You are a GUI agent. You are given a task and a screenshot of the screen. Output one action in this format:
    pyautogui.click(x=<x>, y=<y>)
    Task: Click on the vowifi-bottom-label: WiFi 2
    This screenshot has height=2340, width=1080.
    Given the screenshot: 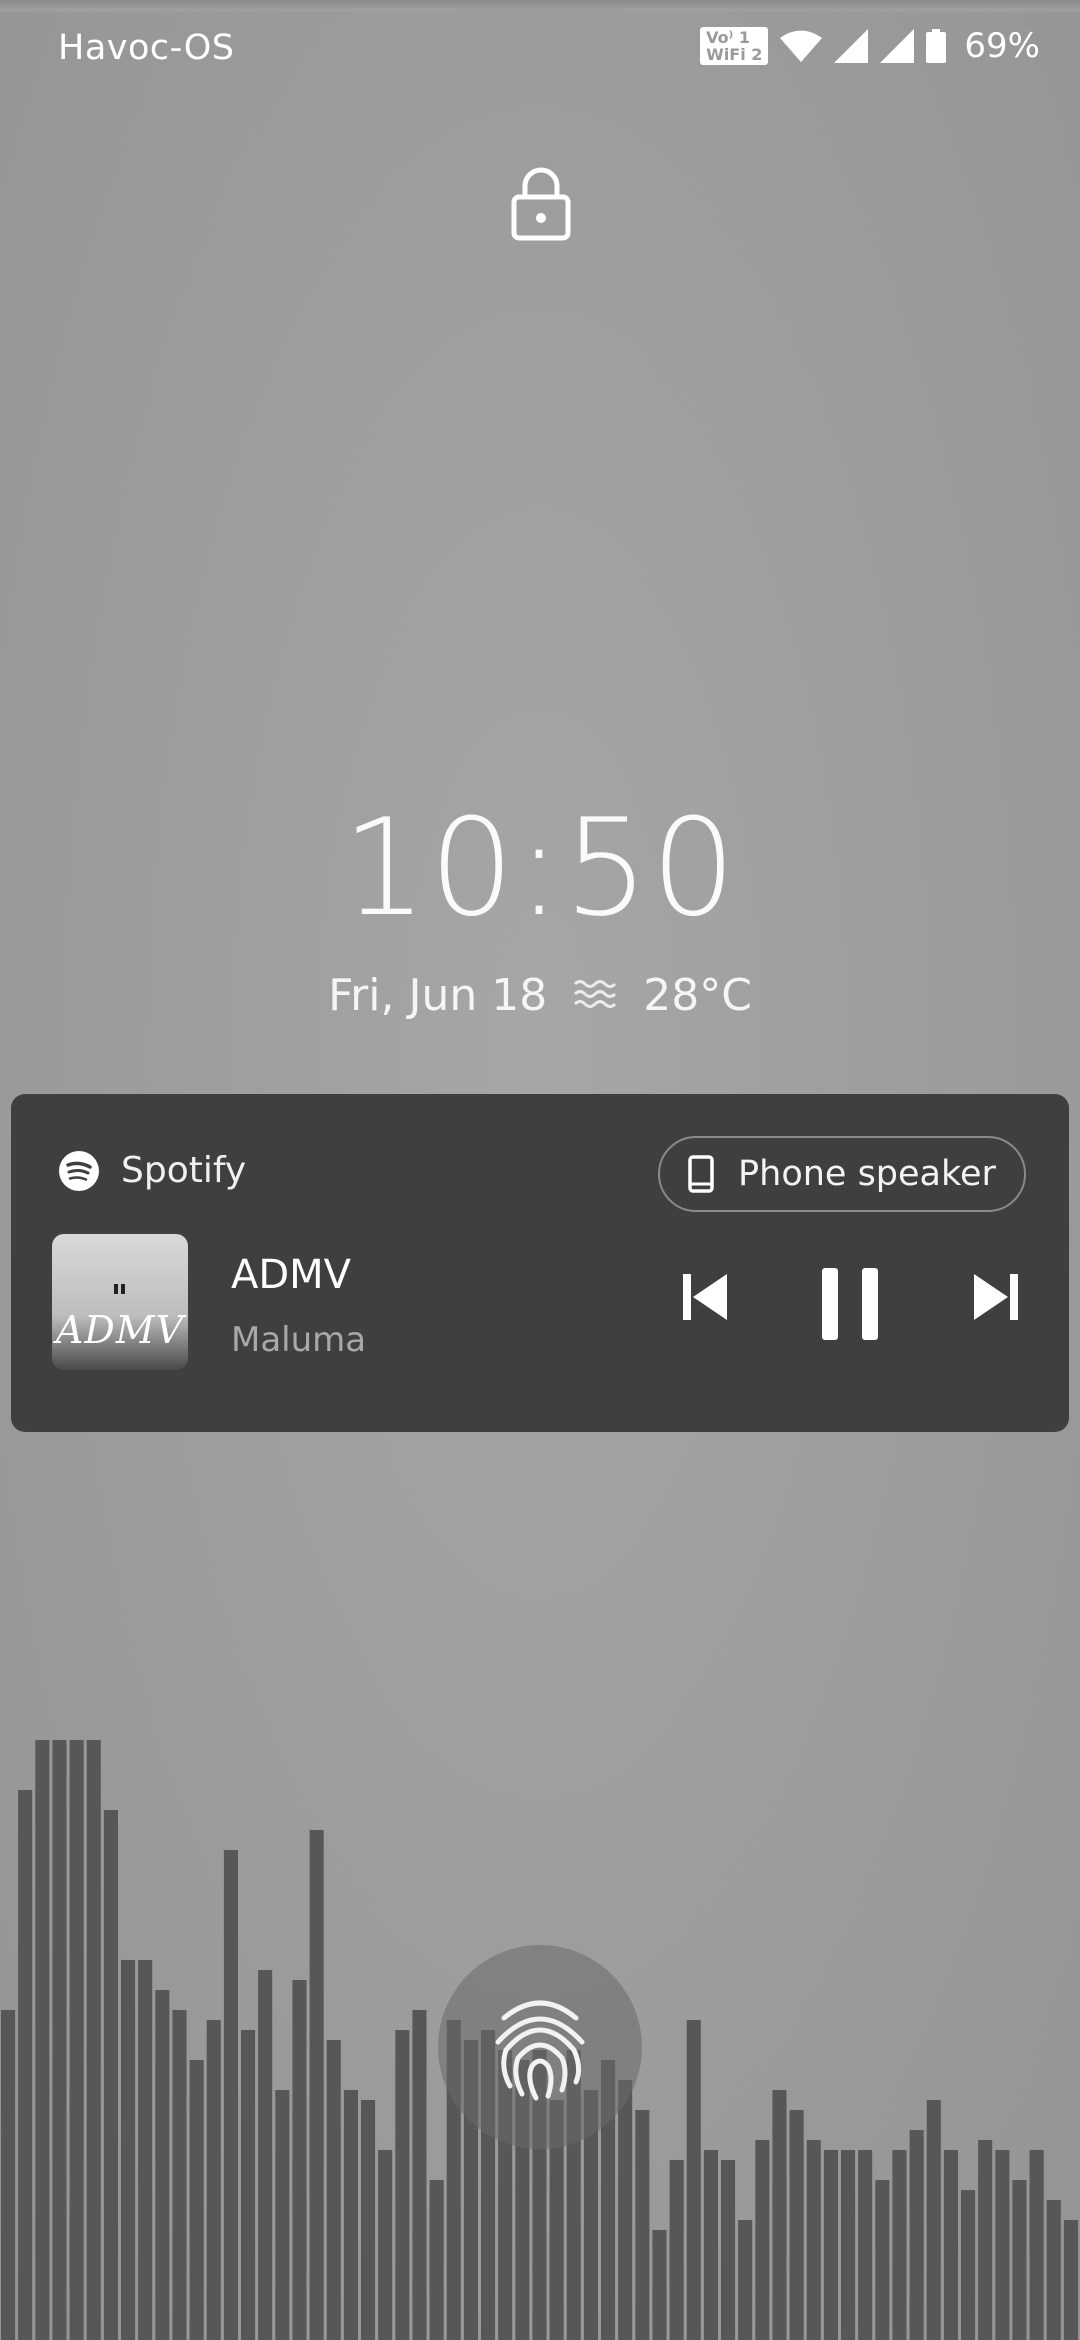 What is the action you would take?
    pyautogui.click(x=734, y=54)
    